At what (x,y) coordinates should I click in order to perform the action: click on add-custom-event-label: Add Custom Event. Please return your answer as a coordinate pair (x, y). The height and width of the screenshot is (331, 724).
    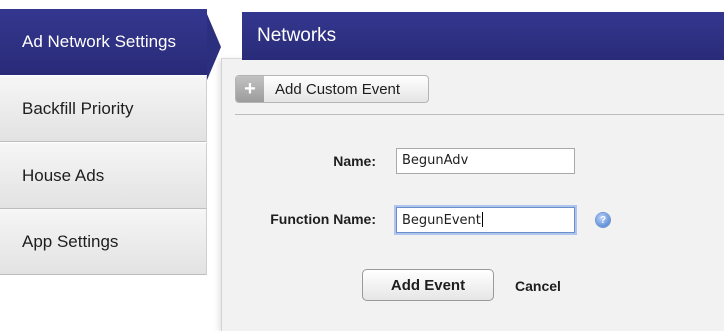
    Looking at the image, I should click on (338, 89).